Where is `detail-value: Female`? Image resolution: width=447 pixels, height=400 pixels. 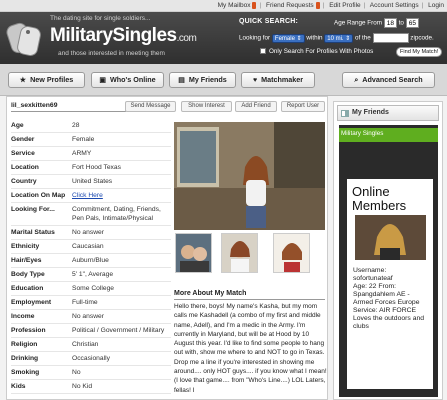
detail-value: Female is located at coordinates (83, 139).